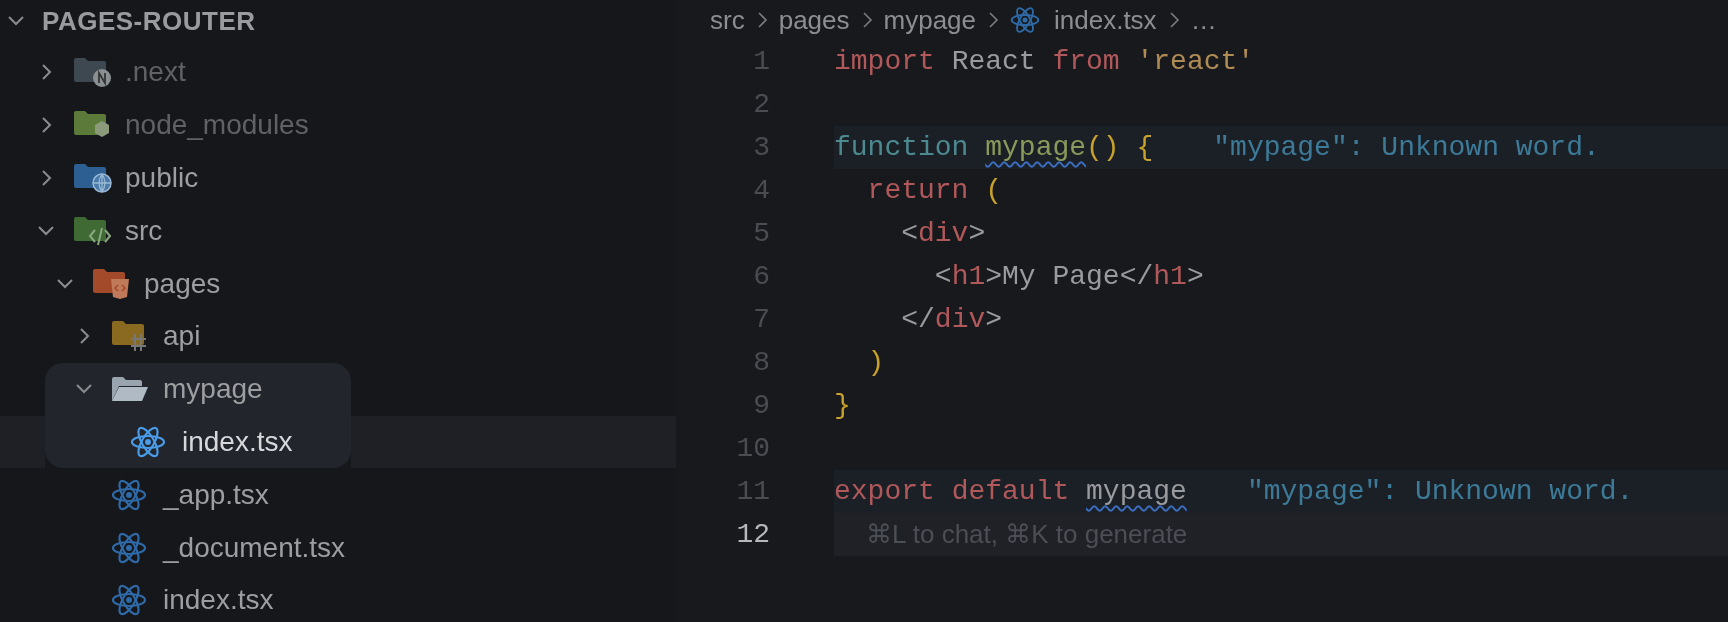 This screenshot has height=622, width=1728. What do you see at coordinates (338, 178) in the screenshot?
I see `folder-item: public` at bounding box center [338, 178].